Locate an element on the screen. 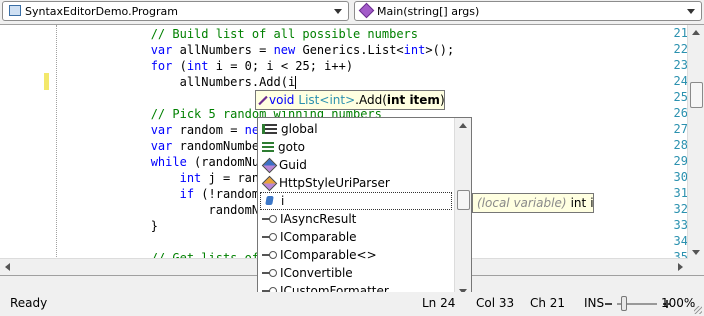 Image resolution: width=704 pixels, height=316 pixels. completion-list-scrollbar is located at coordinates (462, 208).